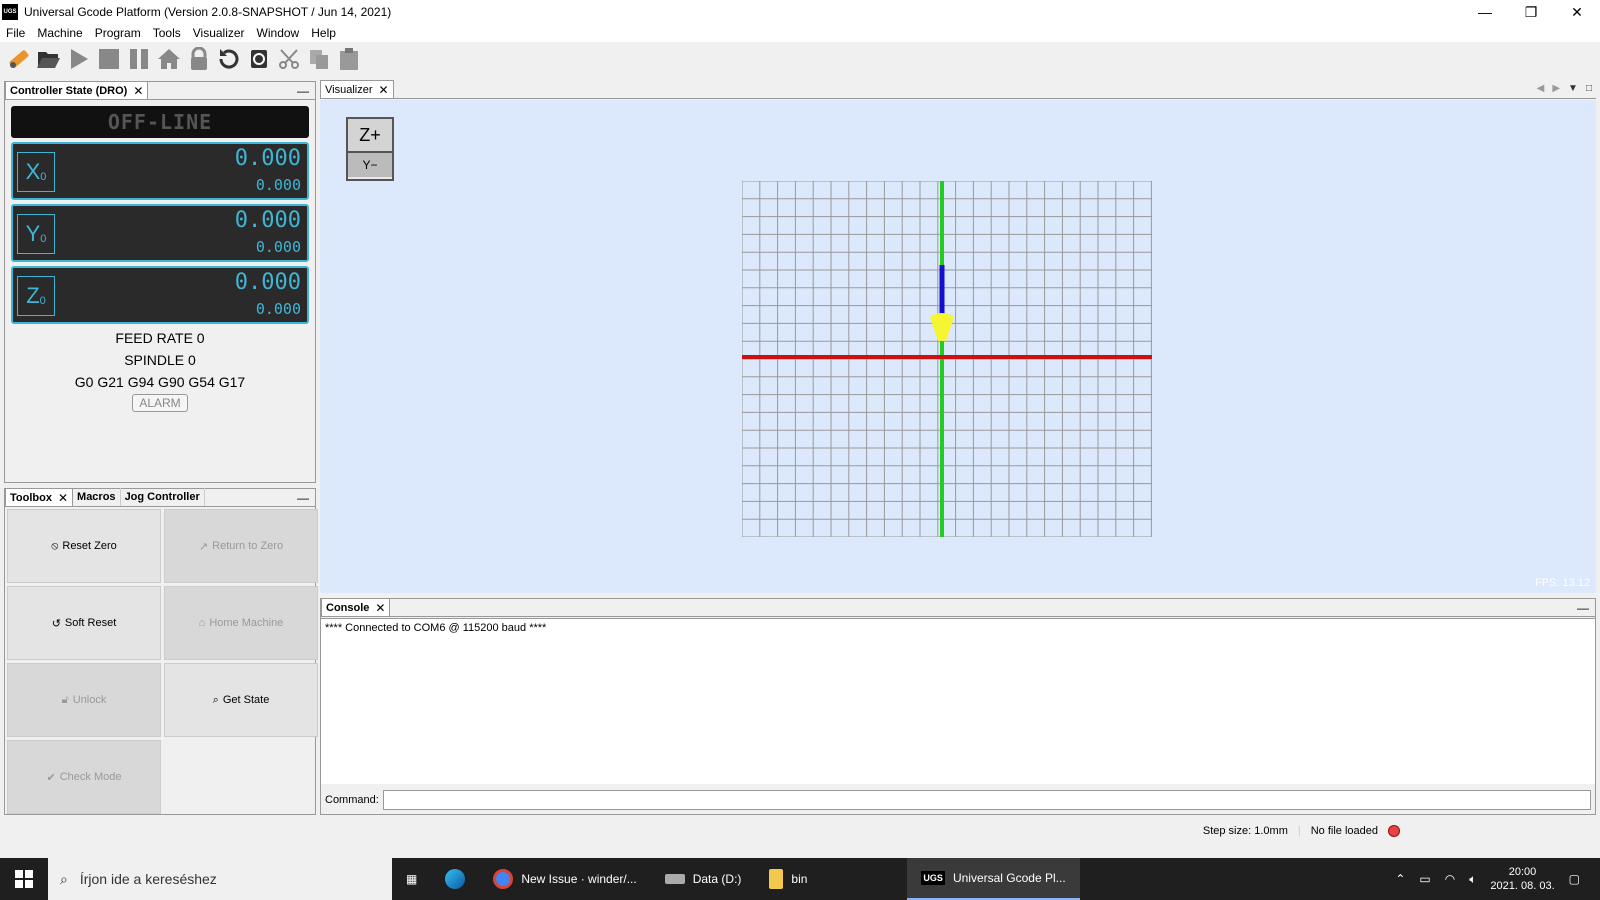 Image resolution: width=1600 pixels, height=900 pixels. Describe the element at coordinates (36, 172) in the screenshot. I see `x-zero-button: X0` at that location.